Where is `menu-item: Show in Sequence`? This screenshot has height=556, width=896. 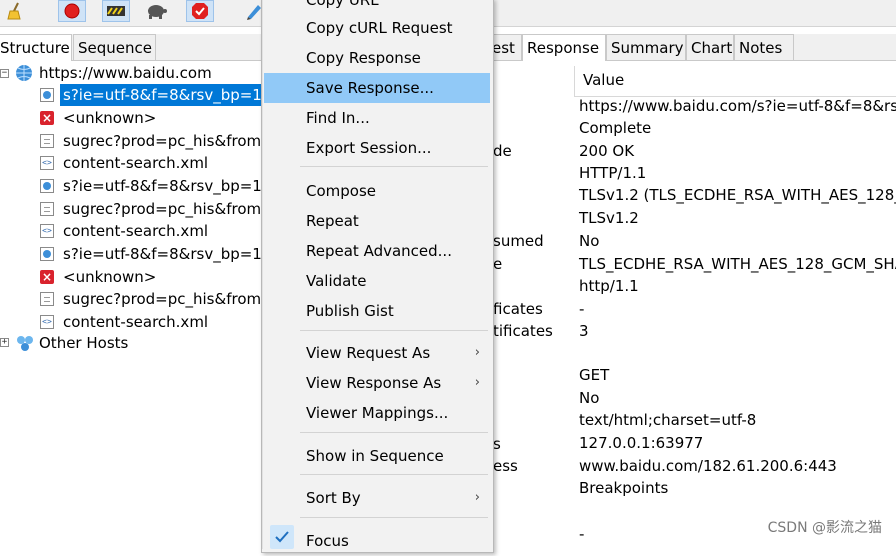
menu-item: Show in Sequence is located at coordinates (377, 456).